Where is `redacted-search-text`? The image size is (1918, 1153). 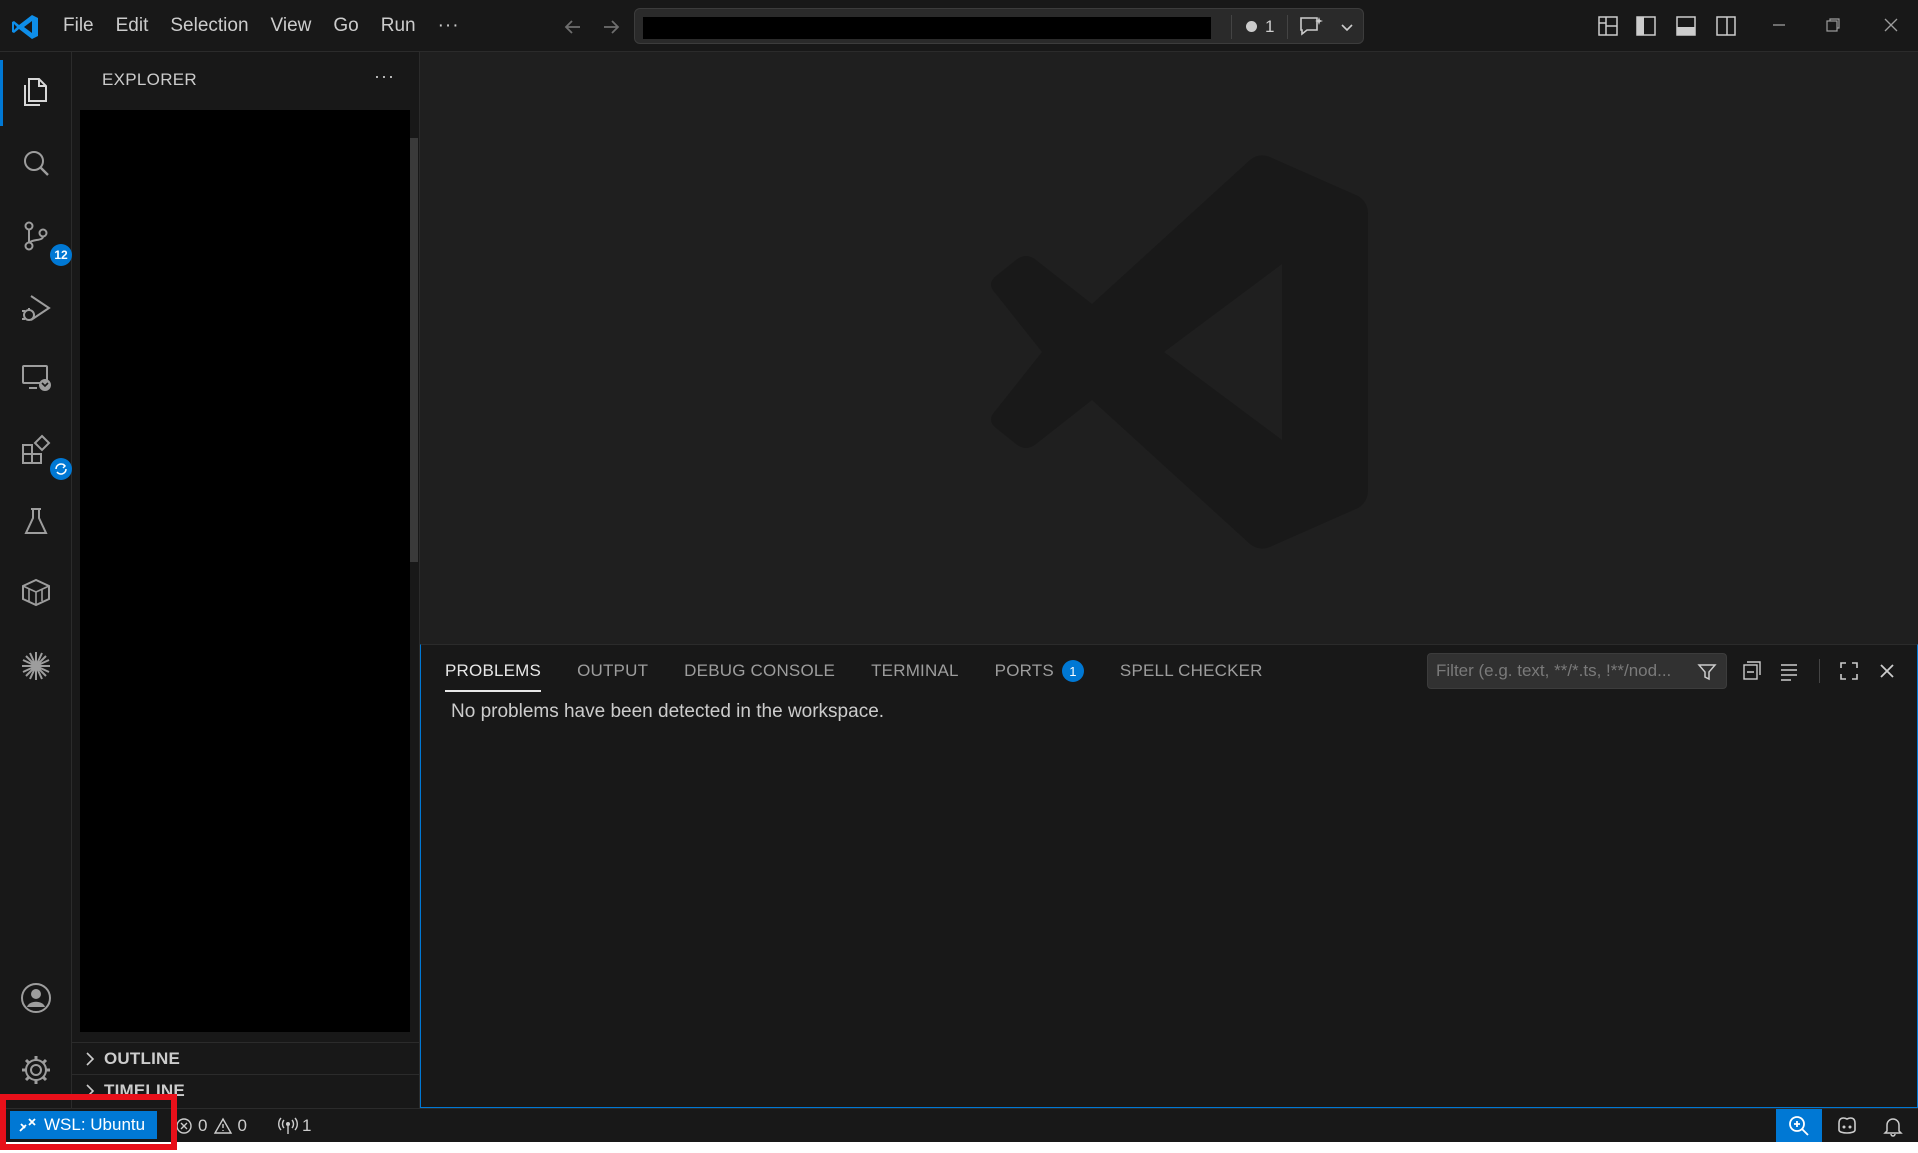 redacted-search-text is located at coordinates (927, 28).